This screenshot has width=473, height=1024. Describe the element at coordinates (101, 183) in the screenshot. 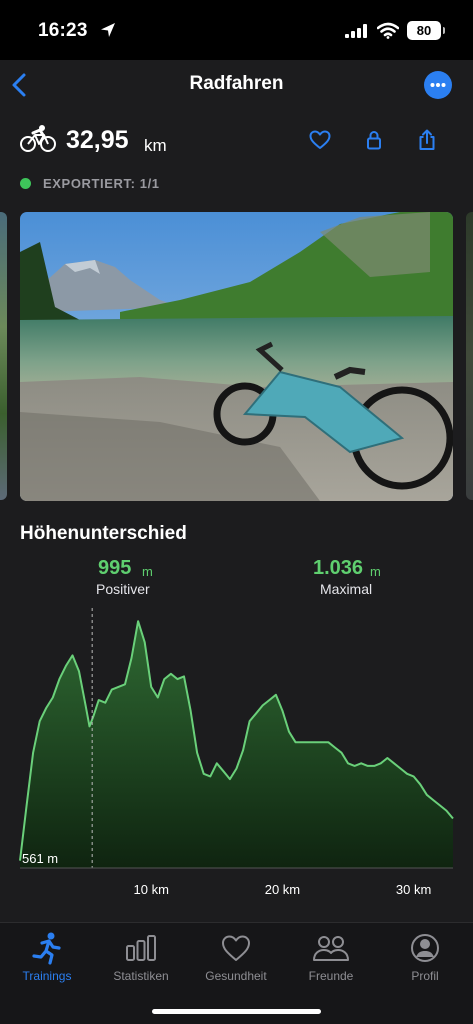

I see `export-status: EXPORTIERT: 1/1` at that location.